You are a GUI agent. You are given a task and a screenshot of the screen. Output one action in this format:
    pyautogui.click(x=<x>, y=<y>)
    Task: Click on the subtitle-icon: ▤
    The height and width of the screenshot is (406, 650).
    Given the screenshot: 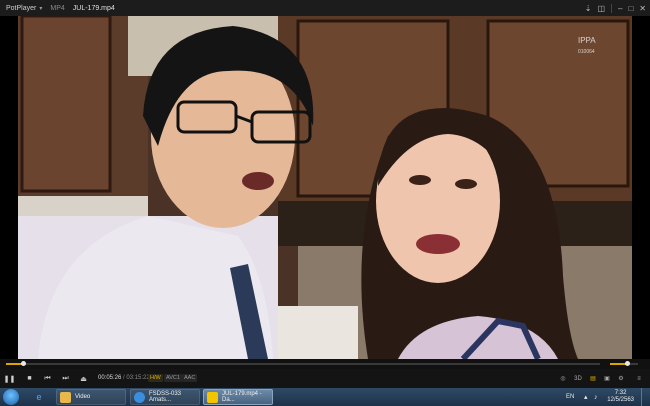 What is the action you would take?
    pyautogui.click(x=593, y=378)
    